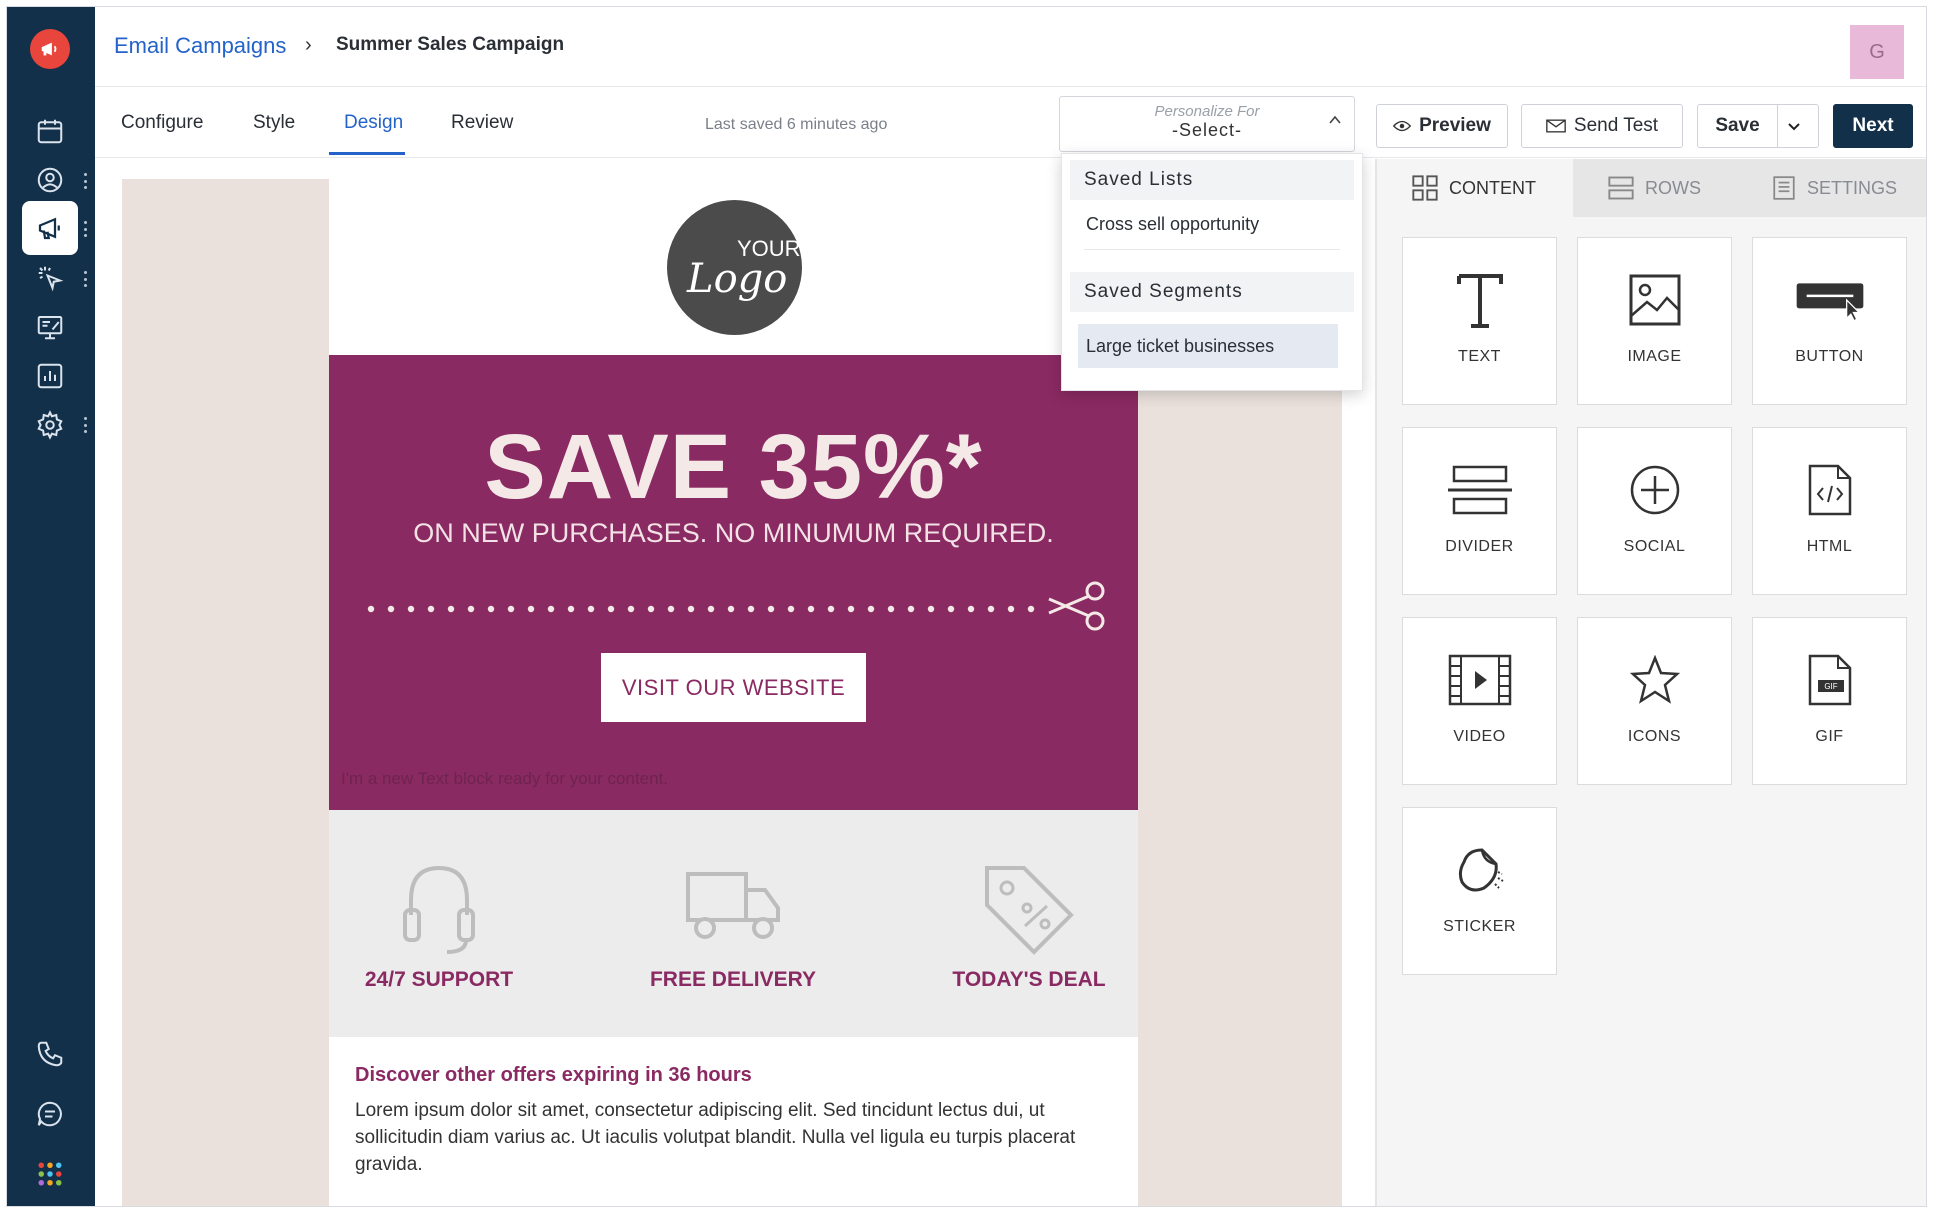 This screenshot has height=1213, width=1933. I want to click on campaigns-icon, so click(50, 228).